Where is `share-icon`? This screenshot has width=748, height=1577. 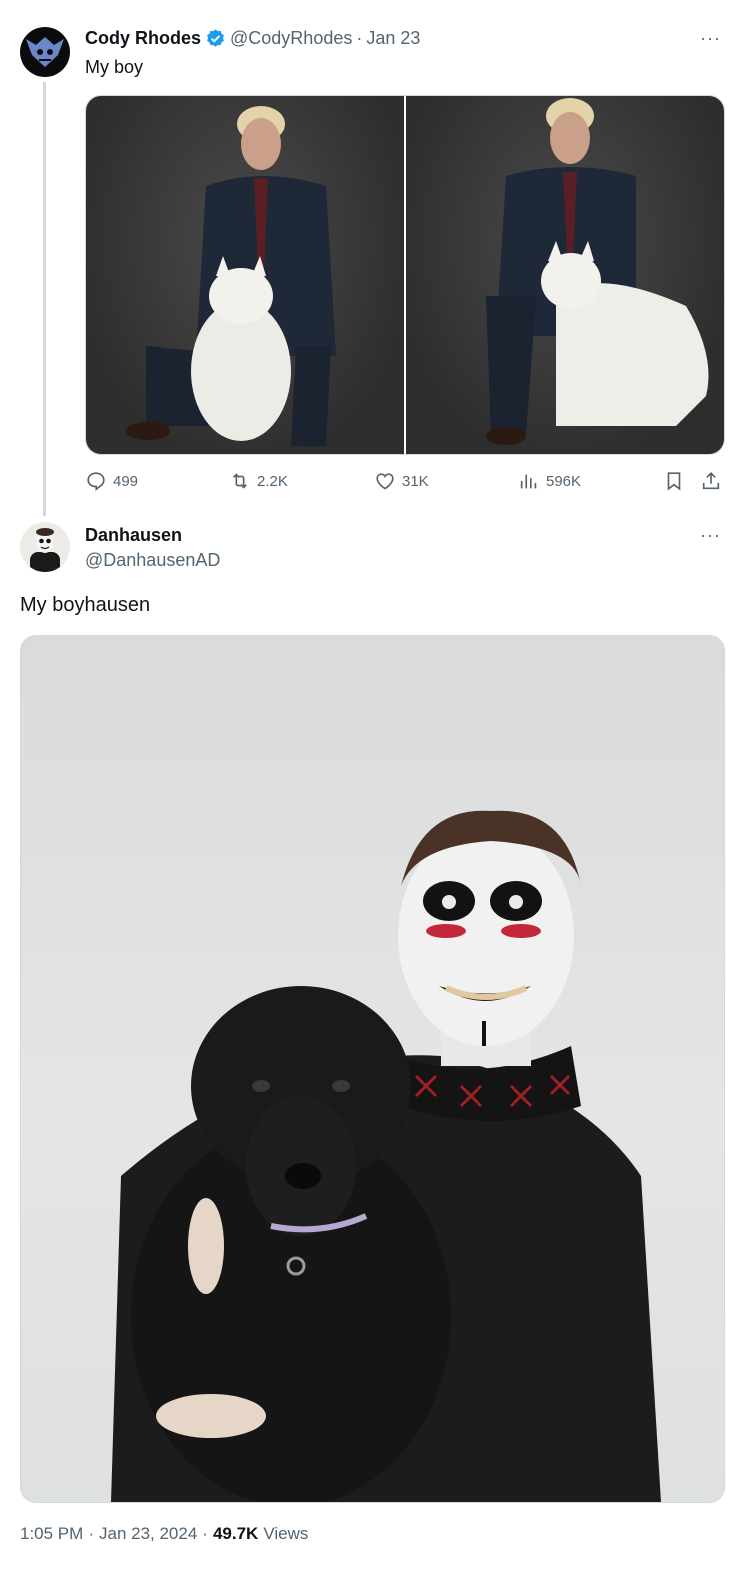
share-icon is located at coordinates (711, 481).